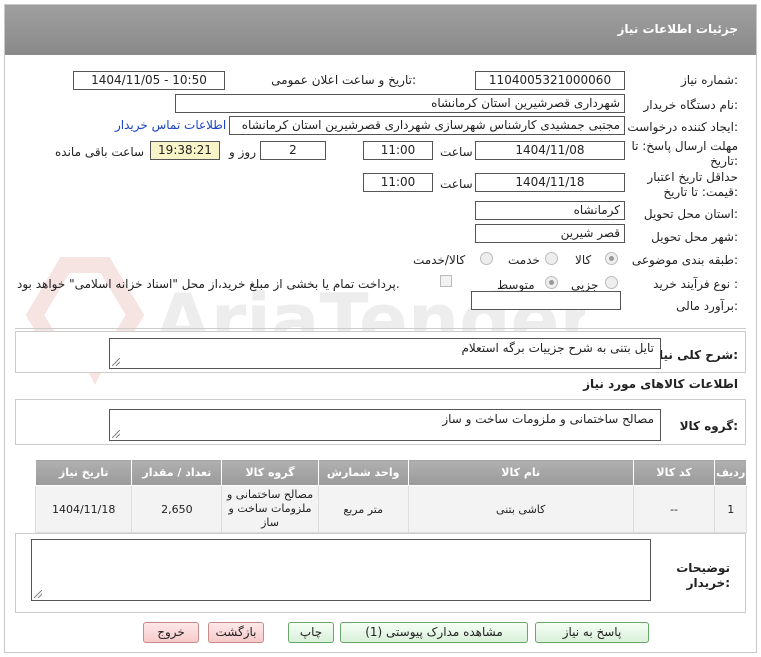 The height and width of the screenshot is (657, 761). I want to click on validity-label-line1: حداقل تاریخ اعتبار, so click(692, 177).